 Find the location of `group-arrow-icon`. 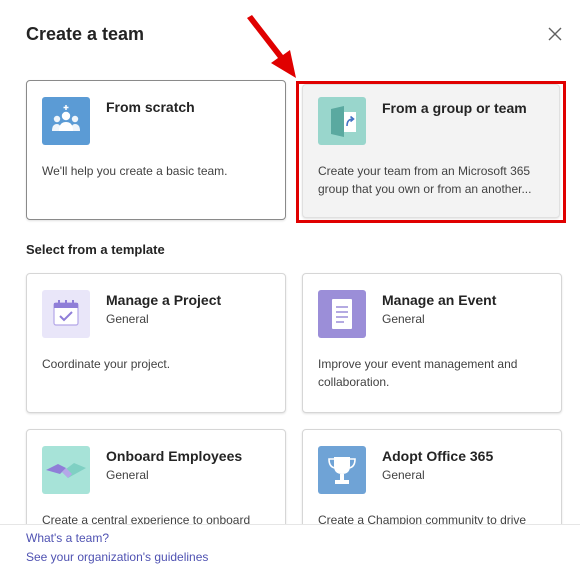

group-arrow-icon is located at coordinates (342, 121).